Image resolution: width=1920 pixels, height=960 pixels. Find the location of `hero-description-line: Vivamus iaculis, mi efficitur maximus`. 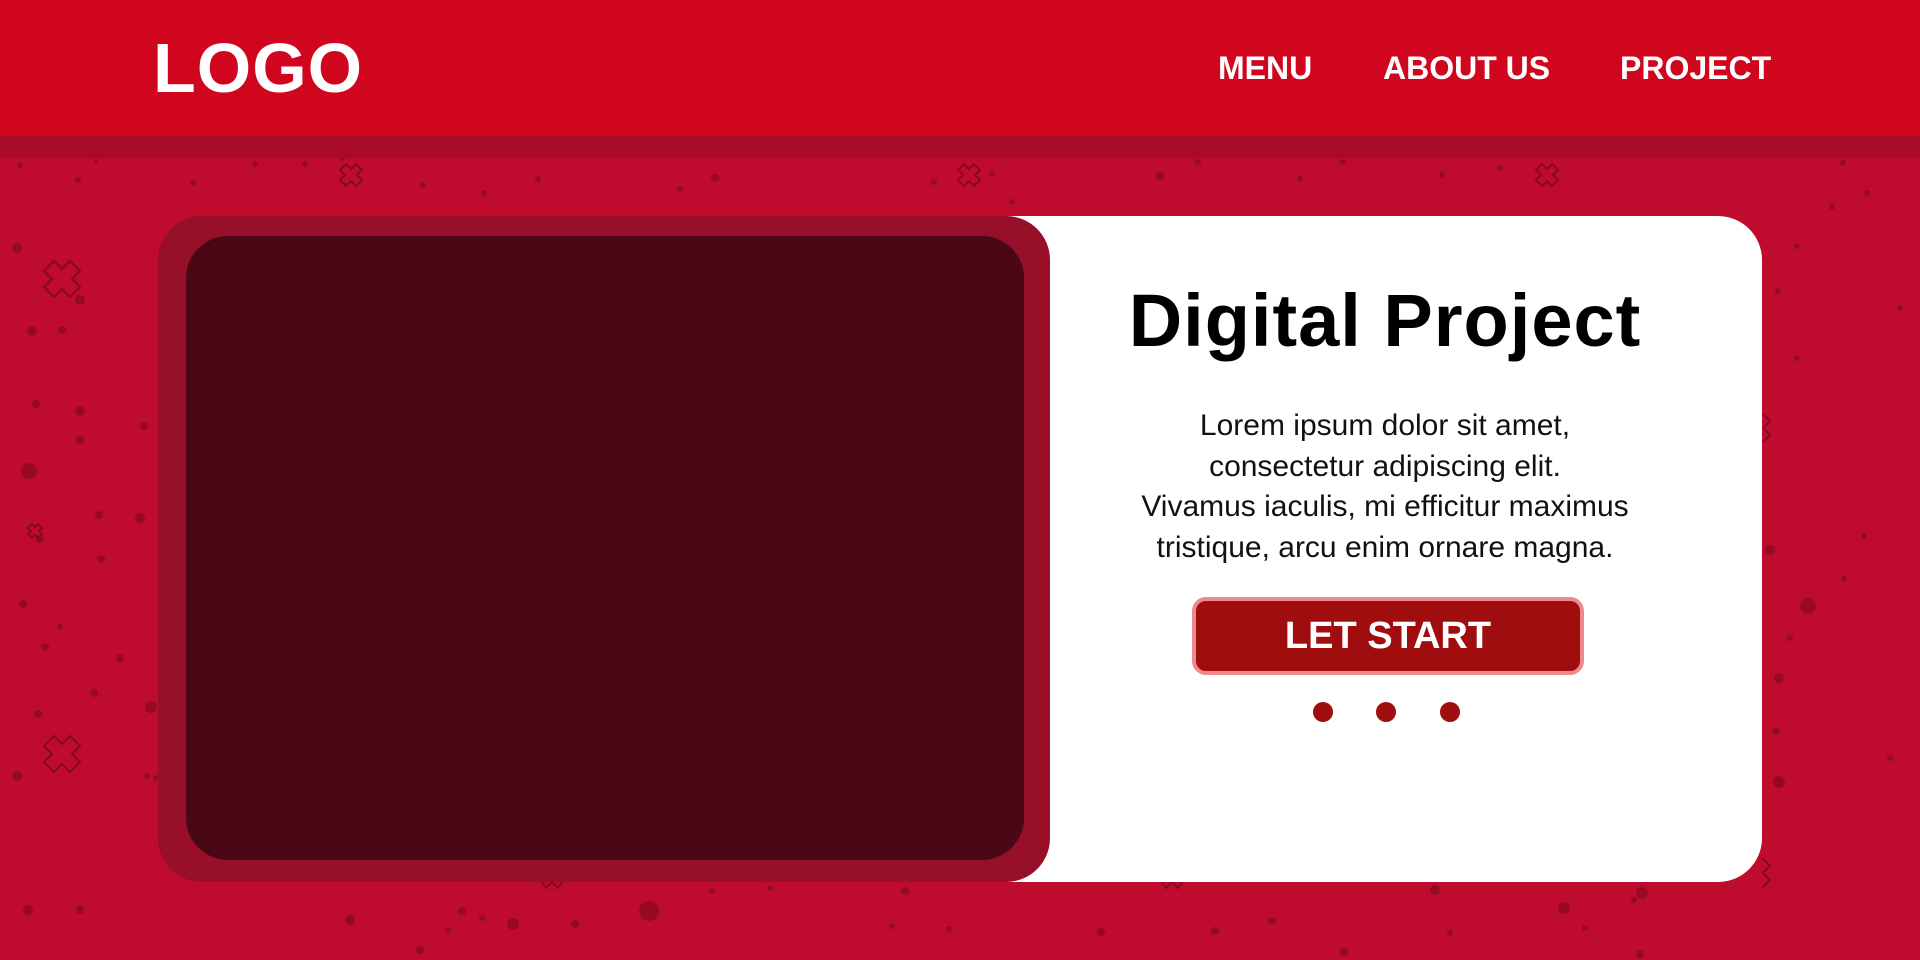

hero-description-line: Vivamus iaculis, mi efficitur maximus is located at coordinates (1385, 506).